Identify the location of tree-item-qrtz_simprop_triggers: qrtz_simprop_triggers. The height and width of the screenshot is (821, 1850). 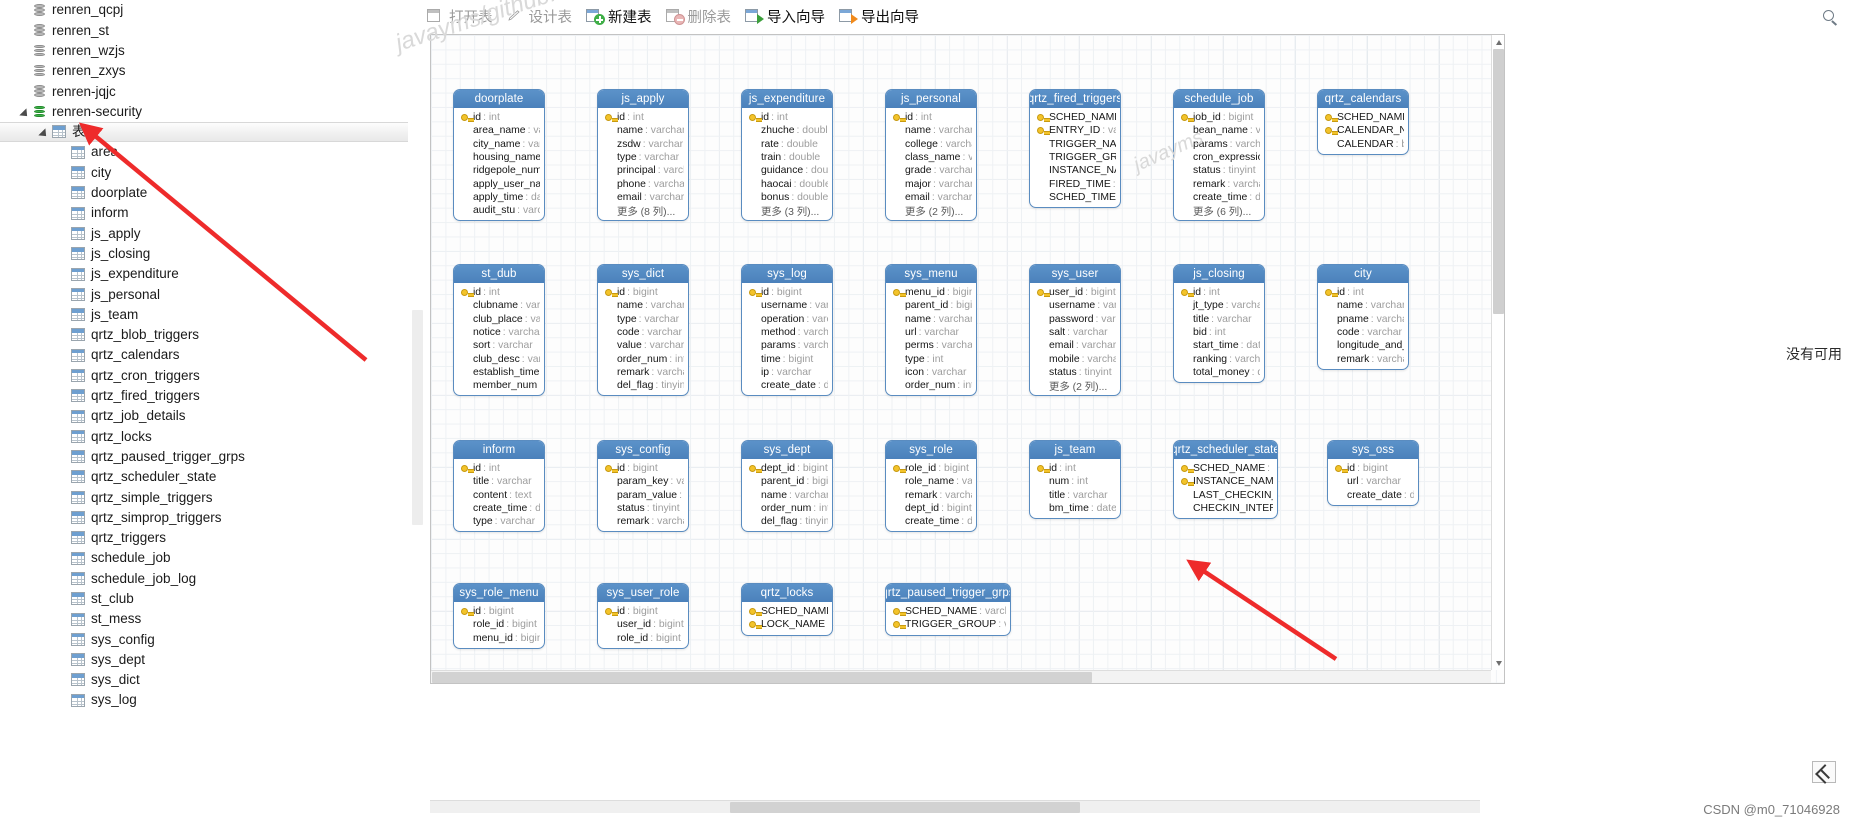
(205, 517).